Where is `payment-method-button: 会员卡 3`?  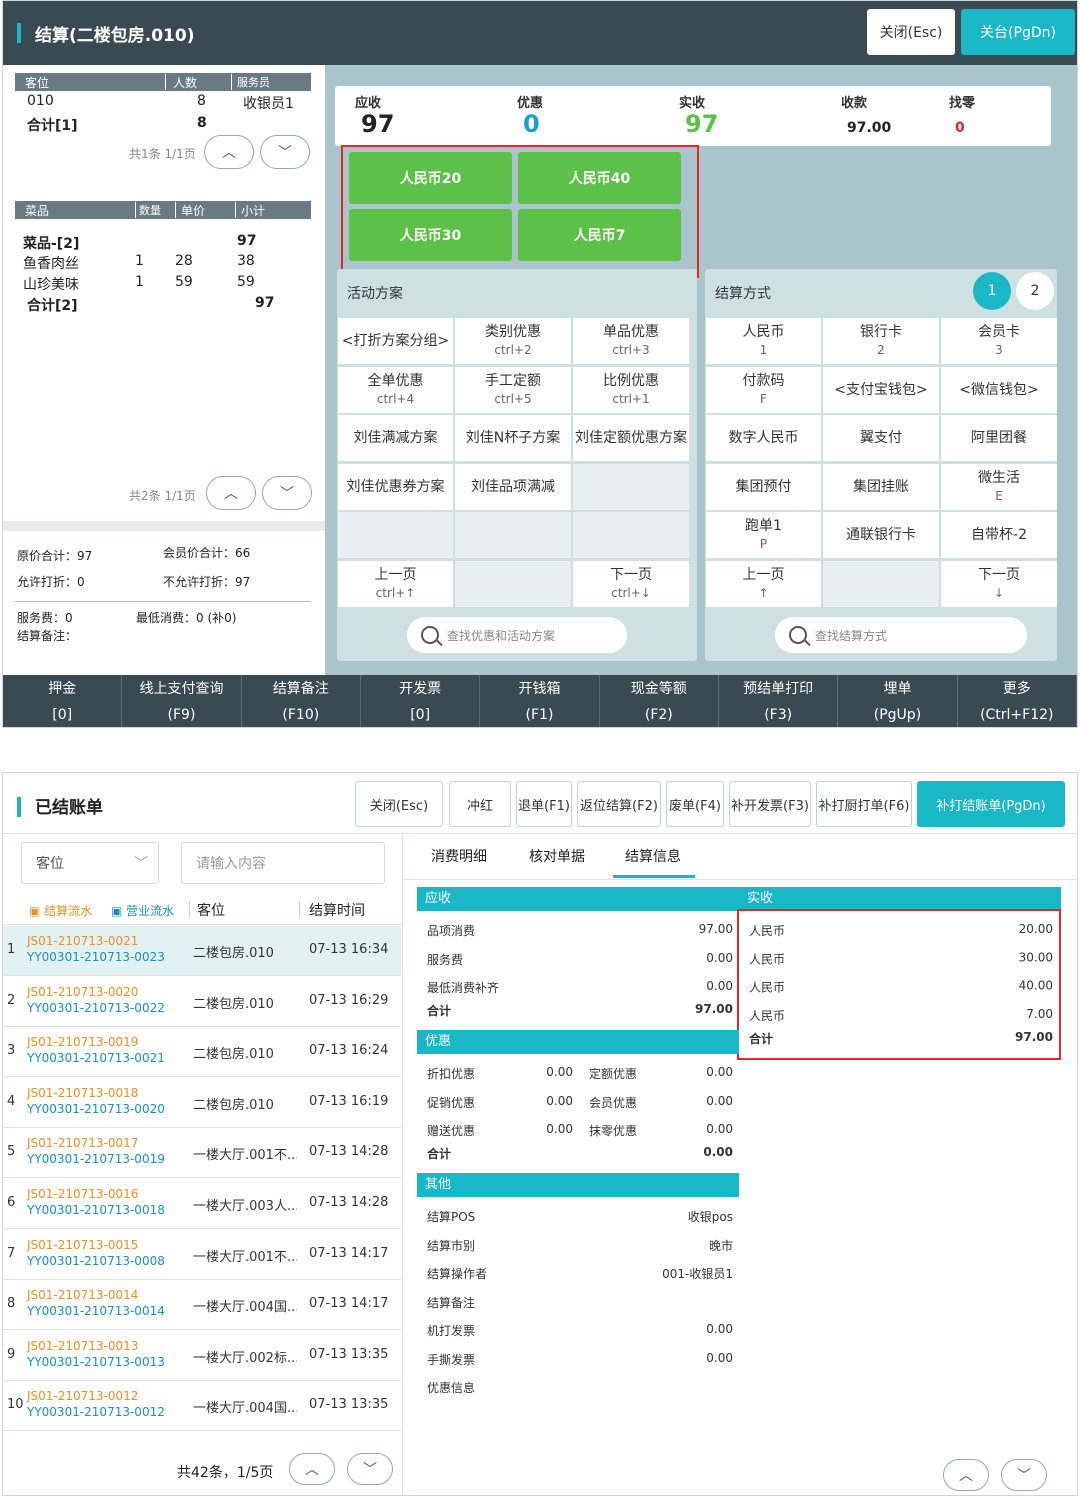
payment-method-button: 会员卡 3 is located at coordinates (999, 341).